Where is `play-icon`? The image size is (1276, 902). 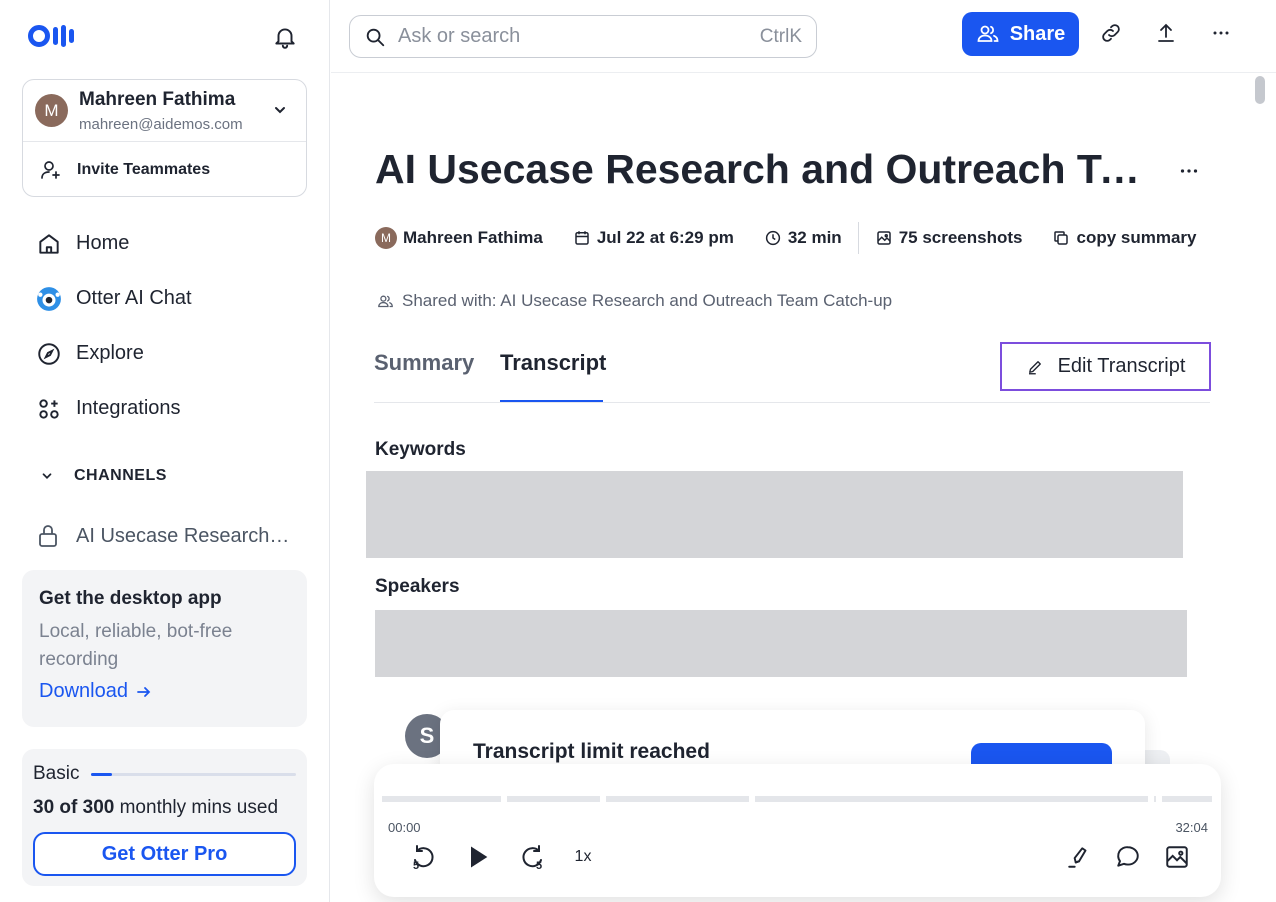 play-icon is located at coordinates (479, 857).